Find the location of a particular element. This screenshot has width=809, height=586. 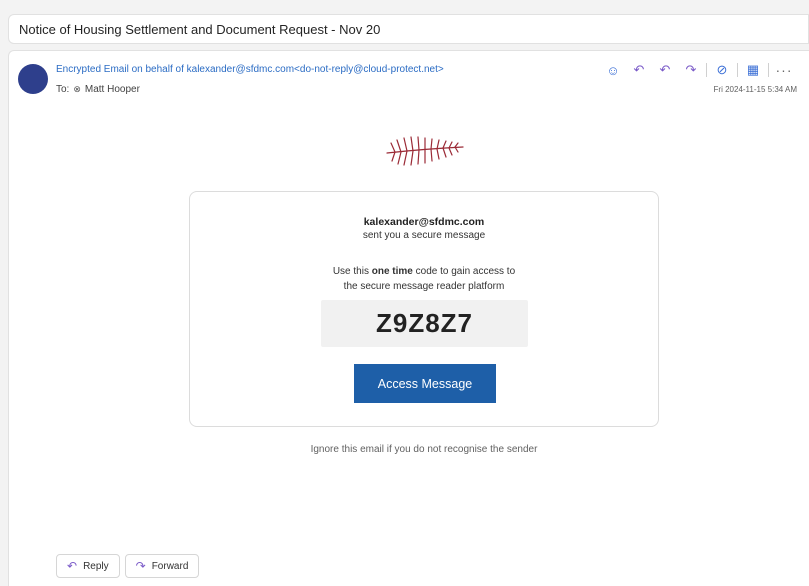

sensitivity-icon: ⊘ is located at coordinates (722, 70).